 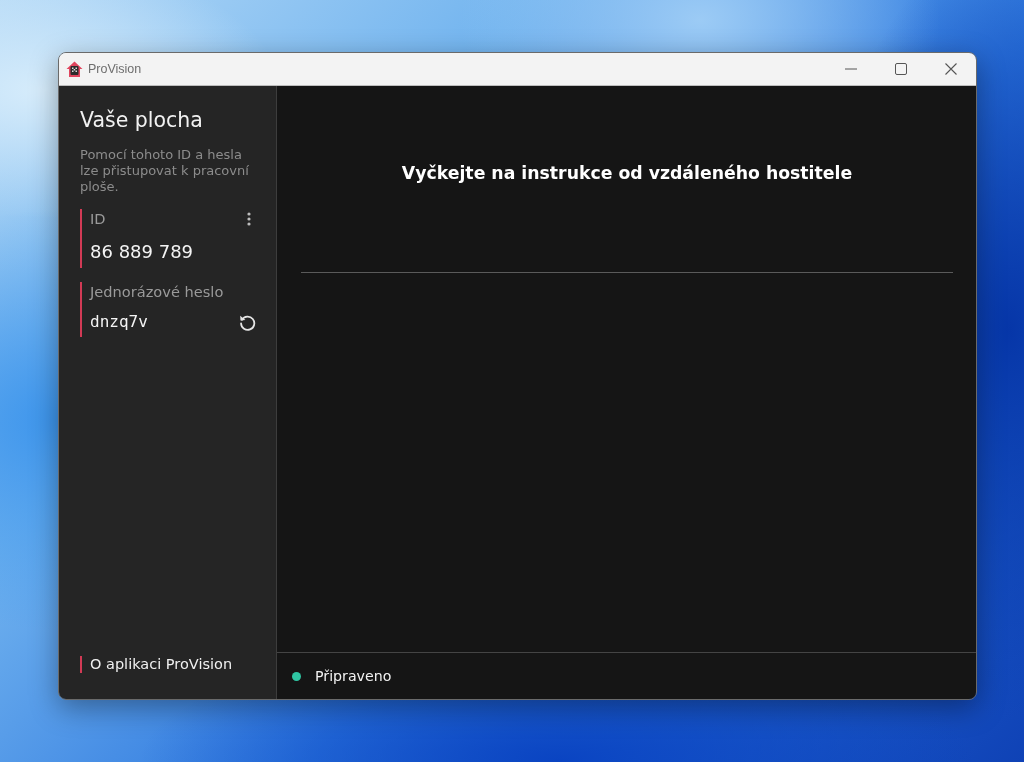 I want to click on app-logo-icon, so click(x=74, y=69).